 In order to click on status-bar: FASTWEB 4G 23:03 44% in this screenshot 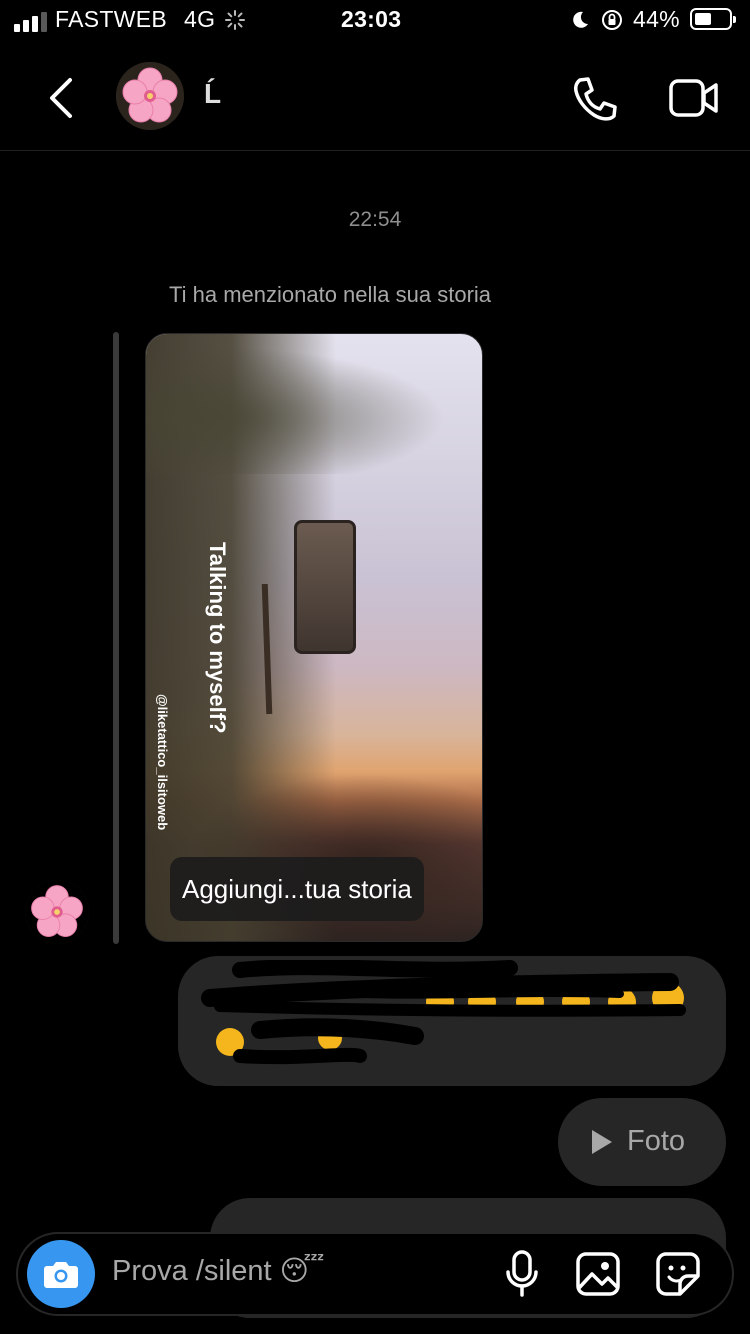, I will do `click(375, 22)`.